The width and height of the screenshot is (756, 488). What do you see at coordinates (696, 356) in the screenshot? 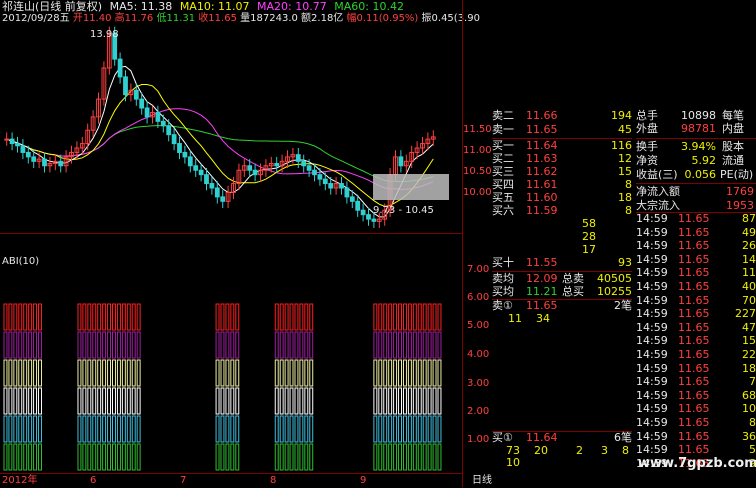
I see `tick-row: 14:59 11.65 22` at bounding box center [696, 356].